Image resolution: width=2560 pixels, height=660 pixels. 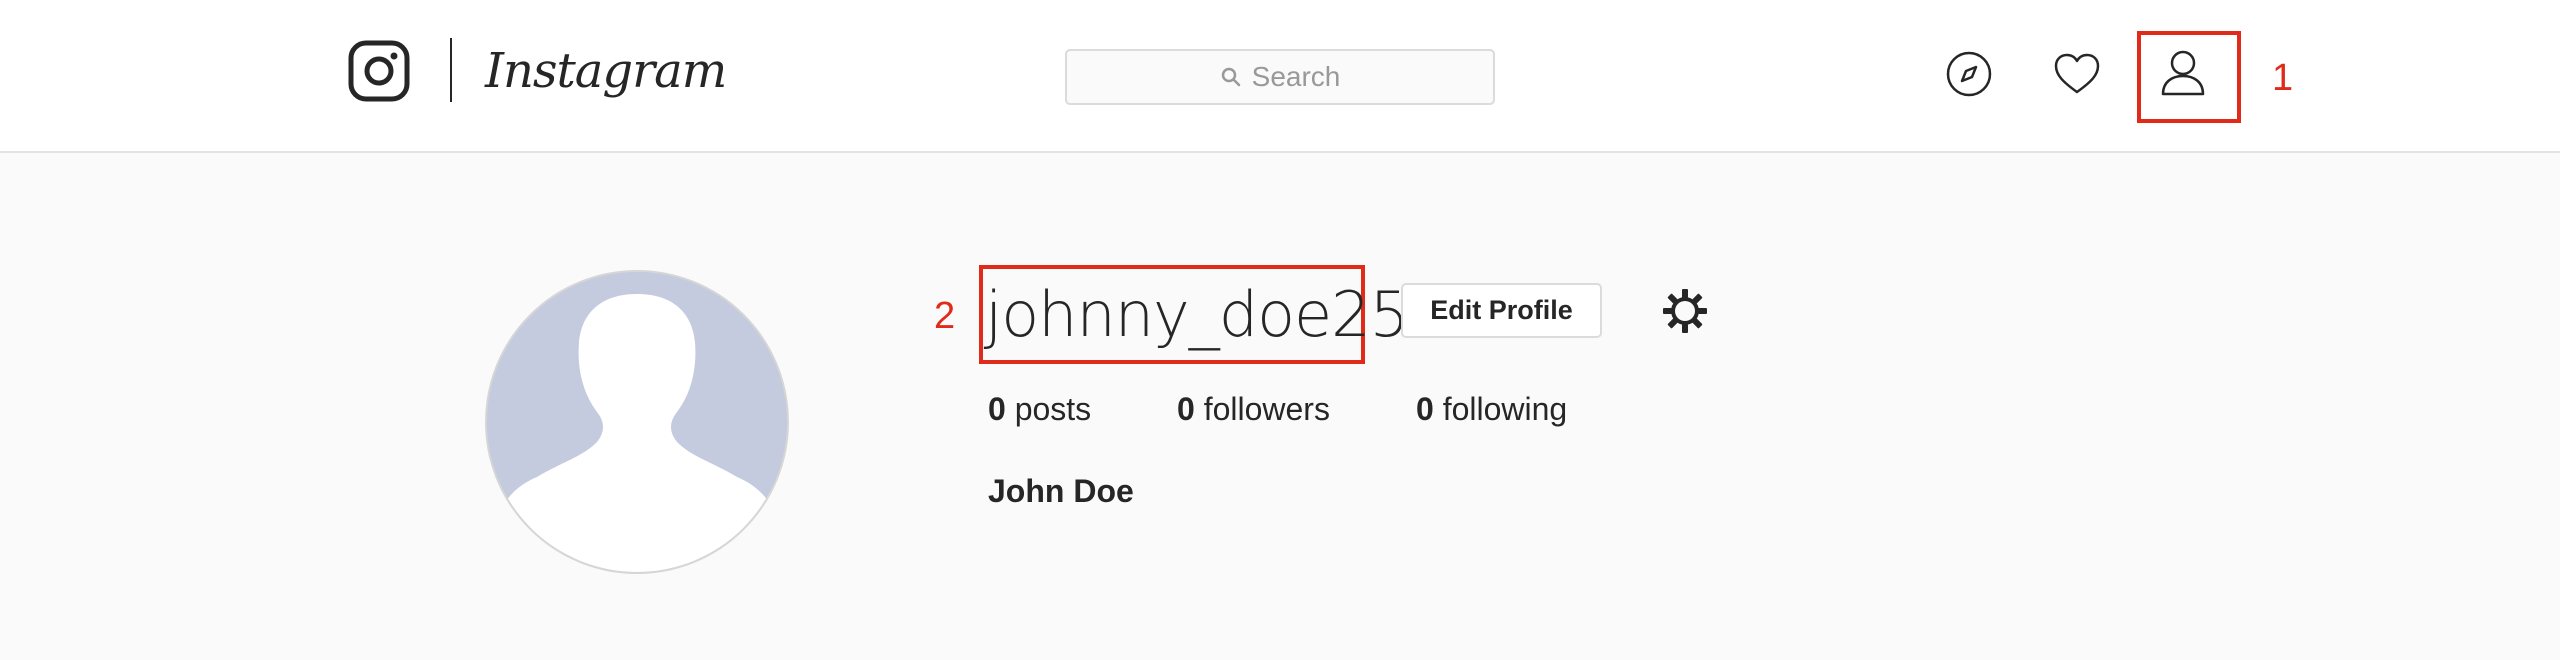 What do you see at coordinates (1230, 77) in the screenshot?
I see `search-icon` at bounding box center [1230, 77].